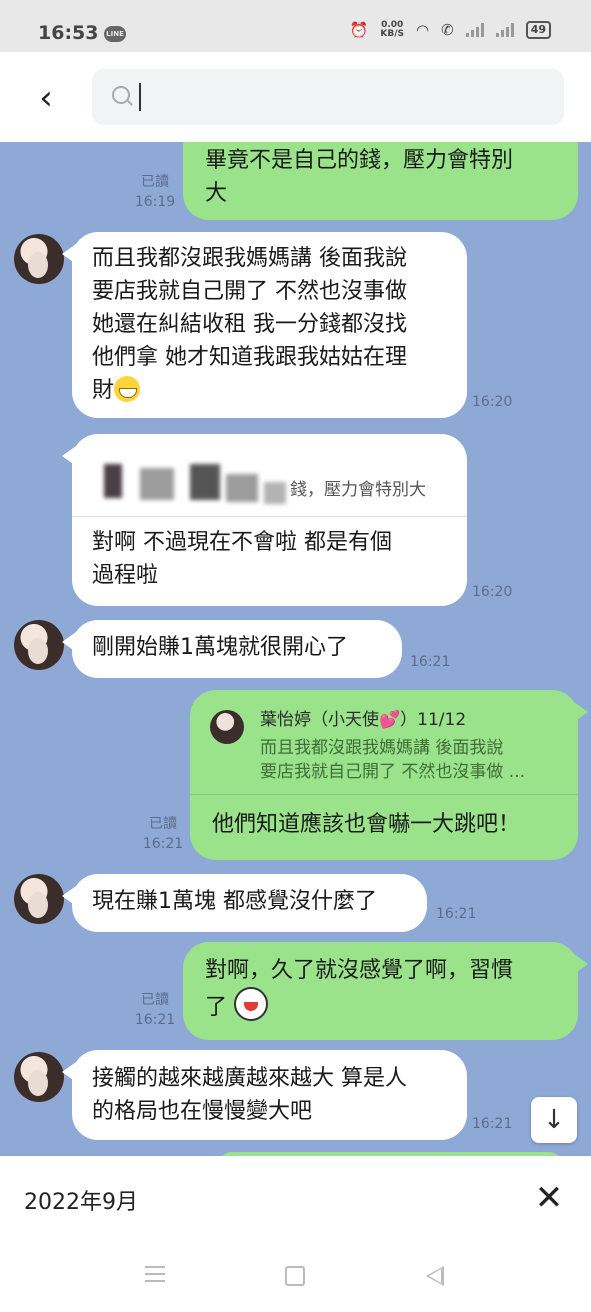 The image size is (591, 1312). Describe the element at coordinates (380, 181) in the screenshot. I see `message-bubble-sent: 畢竟不是自己的錢，壓力會特別 大` at that location.